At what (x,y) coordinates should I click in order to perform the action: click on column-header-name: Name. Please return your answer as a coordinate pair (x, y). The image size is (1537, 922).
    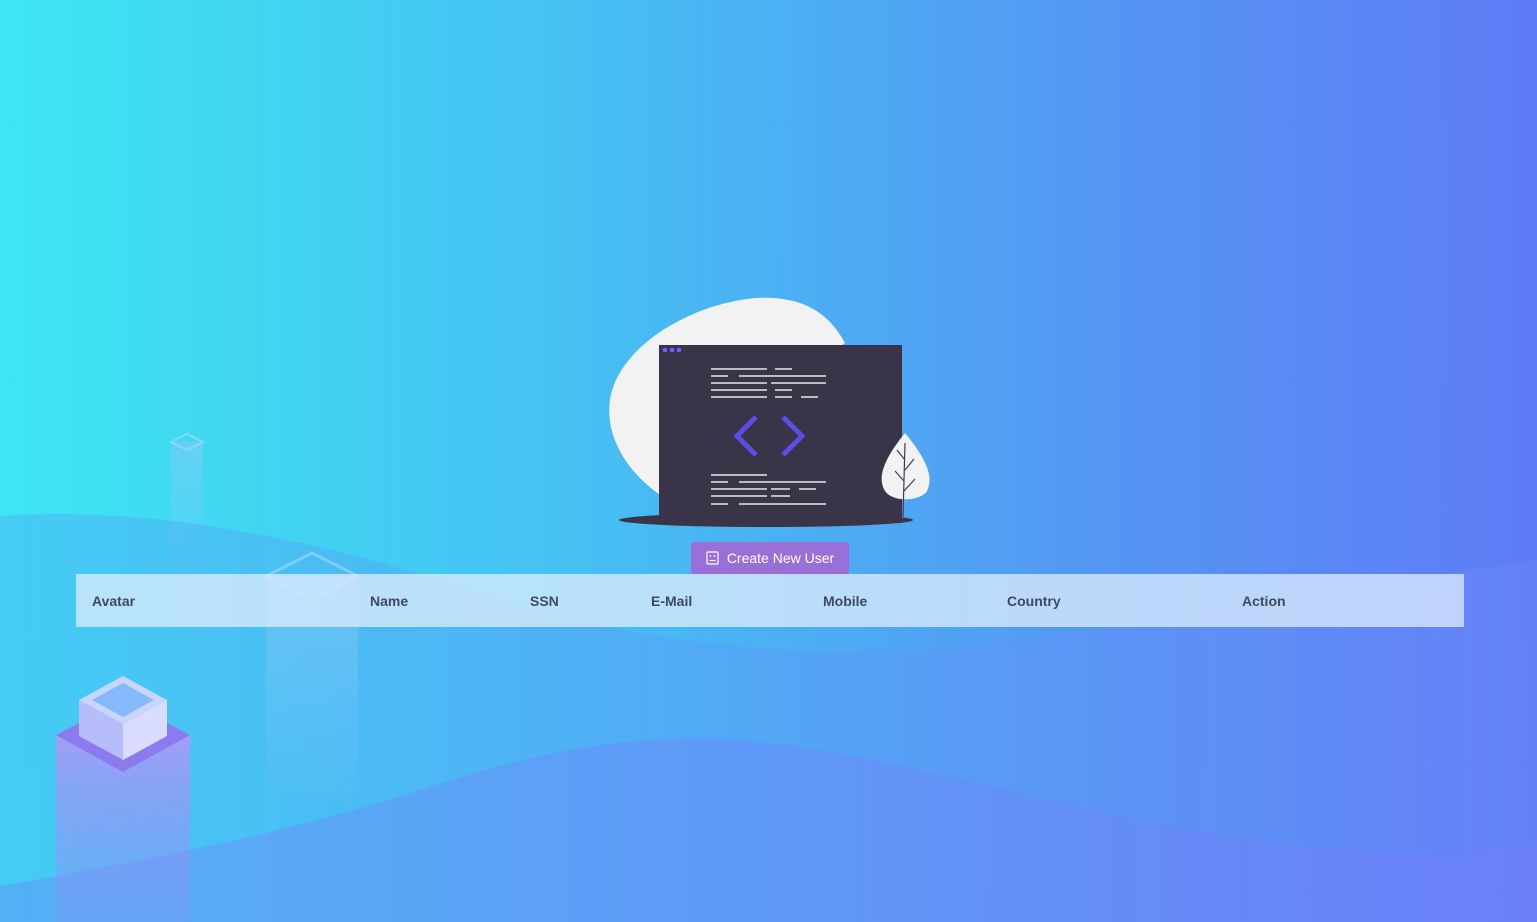
    Looking at the image, I should click on (434, 600).